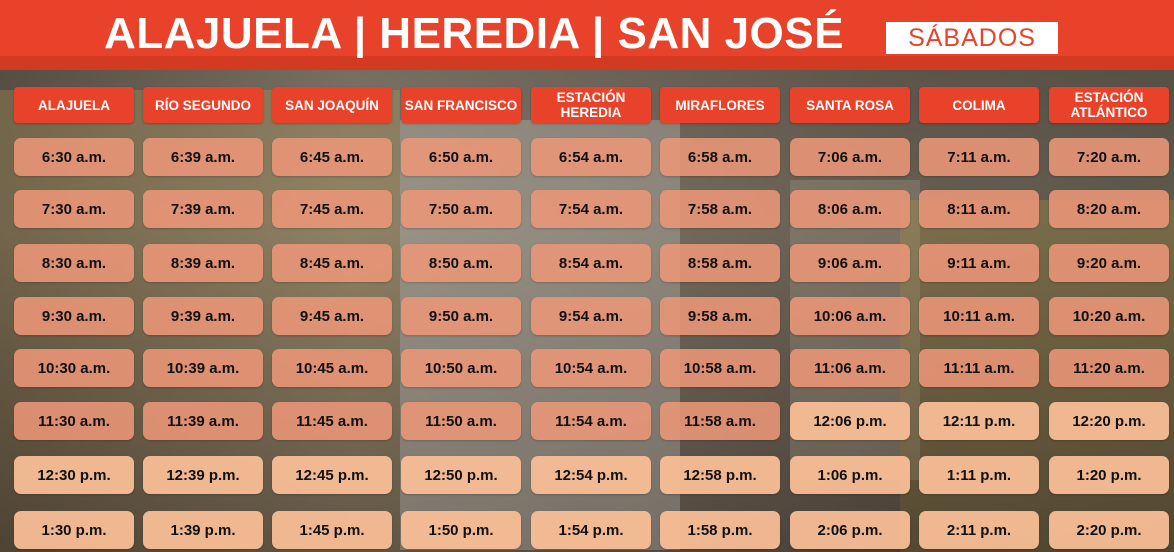 This screenshot has height=552, width=1174. Describe the element at coordinates (332, 105) in the screenshot. I see `column-header: SAN JOAQUÍN` at that location.